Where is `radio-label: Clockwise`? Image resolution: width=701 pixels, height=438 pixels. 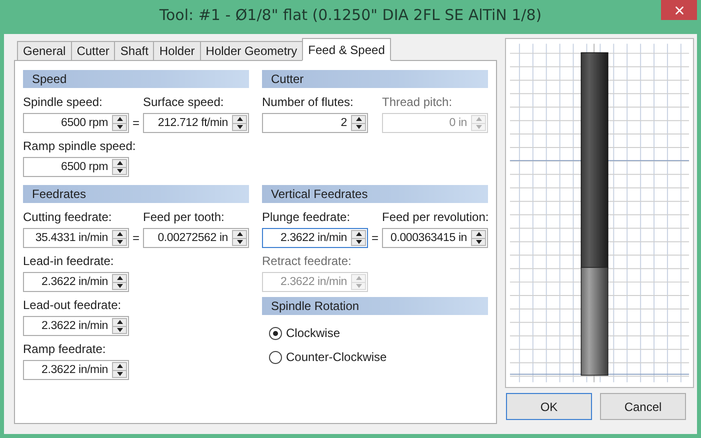 radio-label: Clockwise is located at coordinates (313, 333).